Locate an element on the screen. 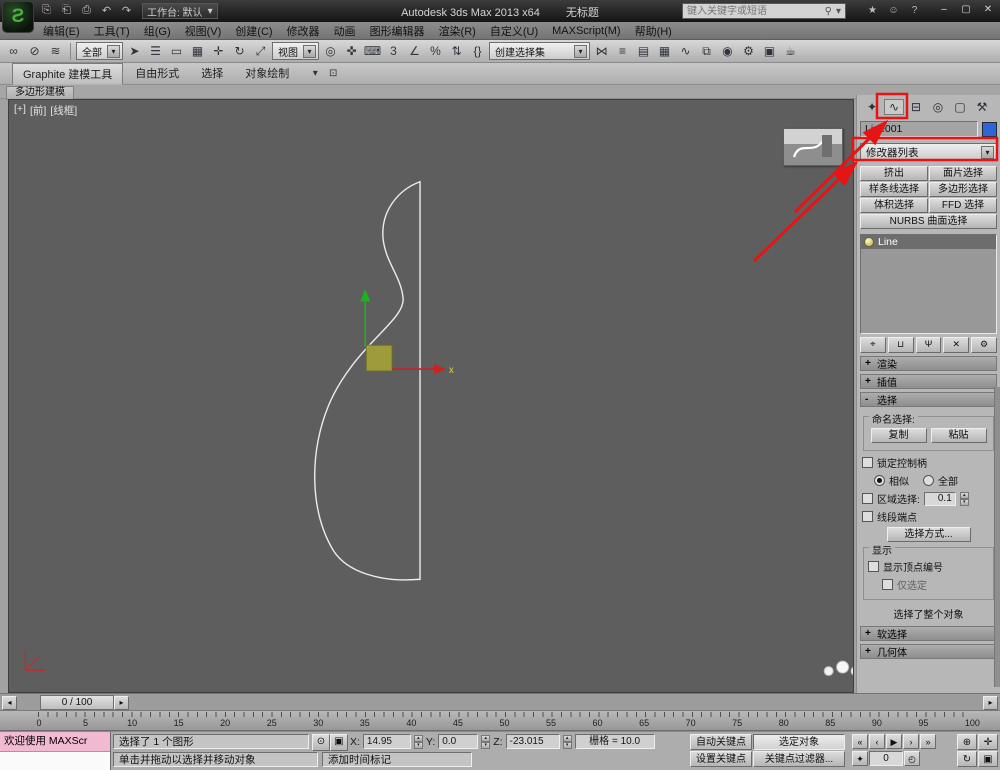 This screenshot has width=1000, height=770. ribbon-tab: 自由形式 is located at coordinates (157, 74).